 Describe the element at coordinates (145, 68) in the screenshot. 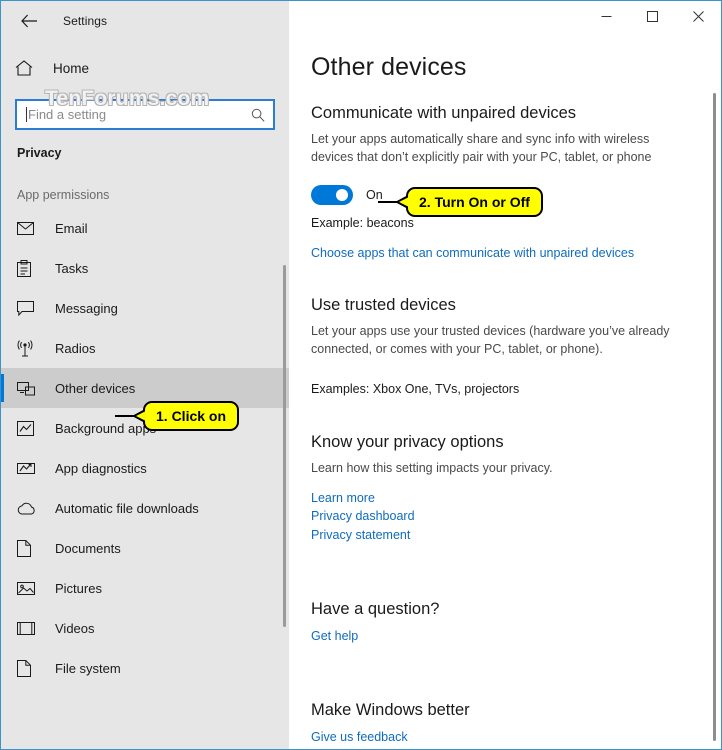

I see `sidebar-item-home: Home` at that location.